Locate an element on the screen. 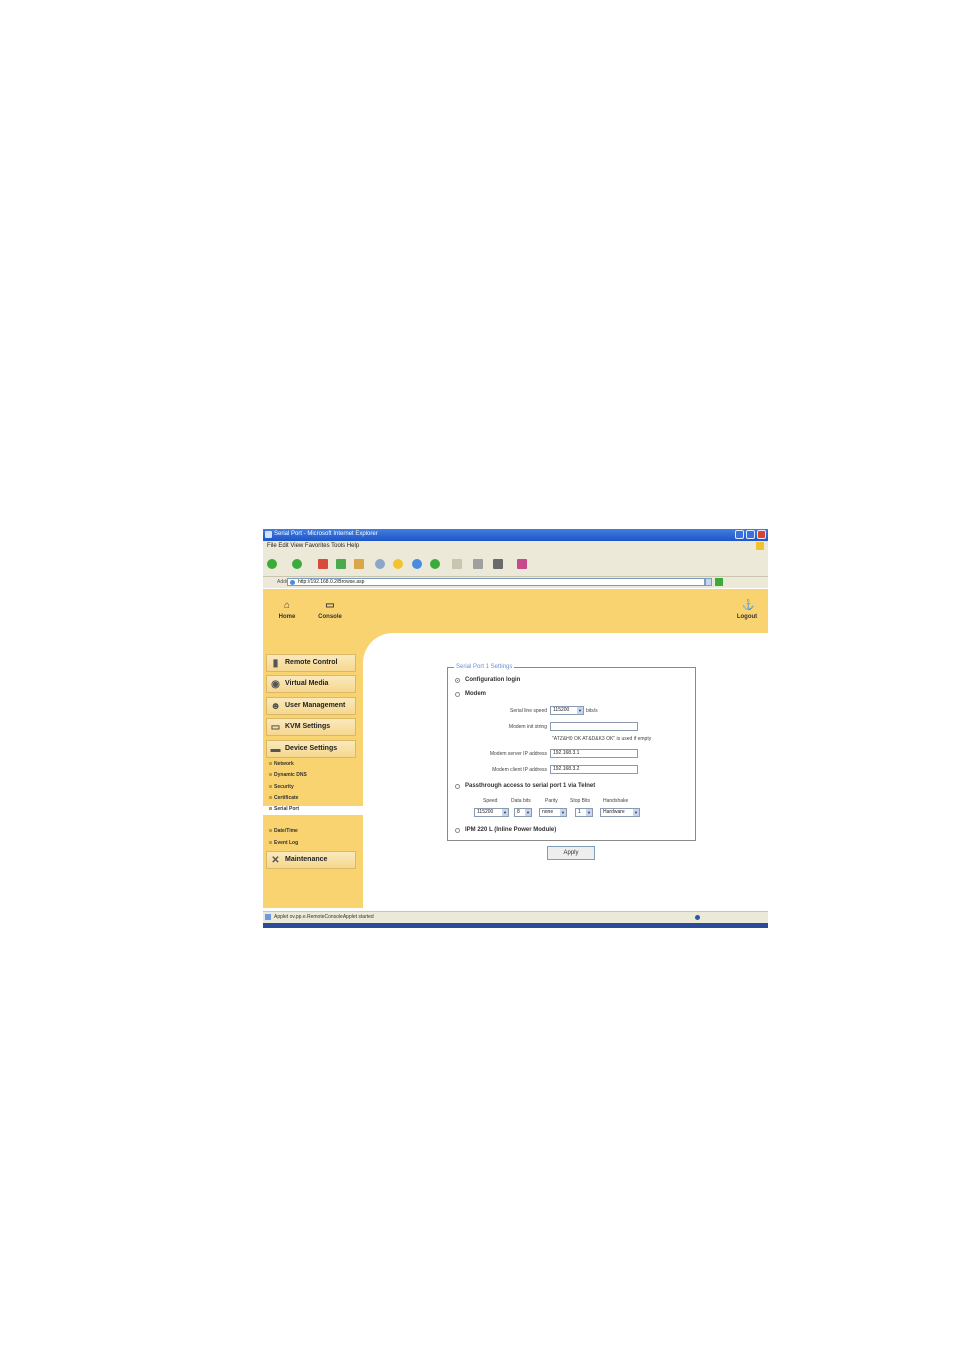 The image size is (954, 1350). forward-icon is located at coordinates (297, 564).